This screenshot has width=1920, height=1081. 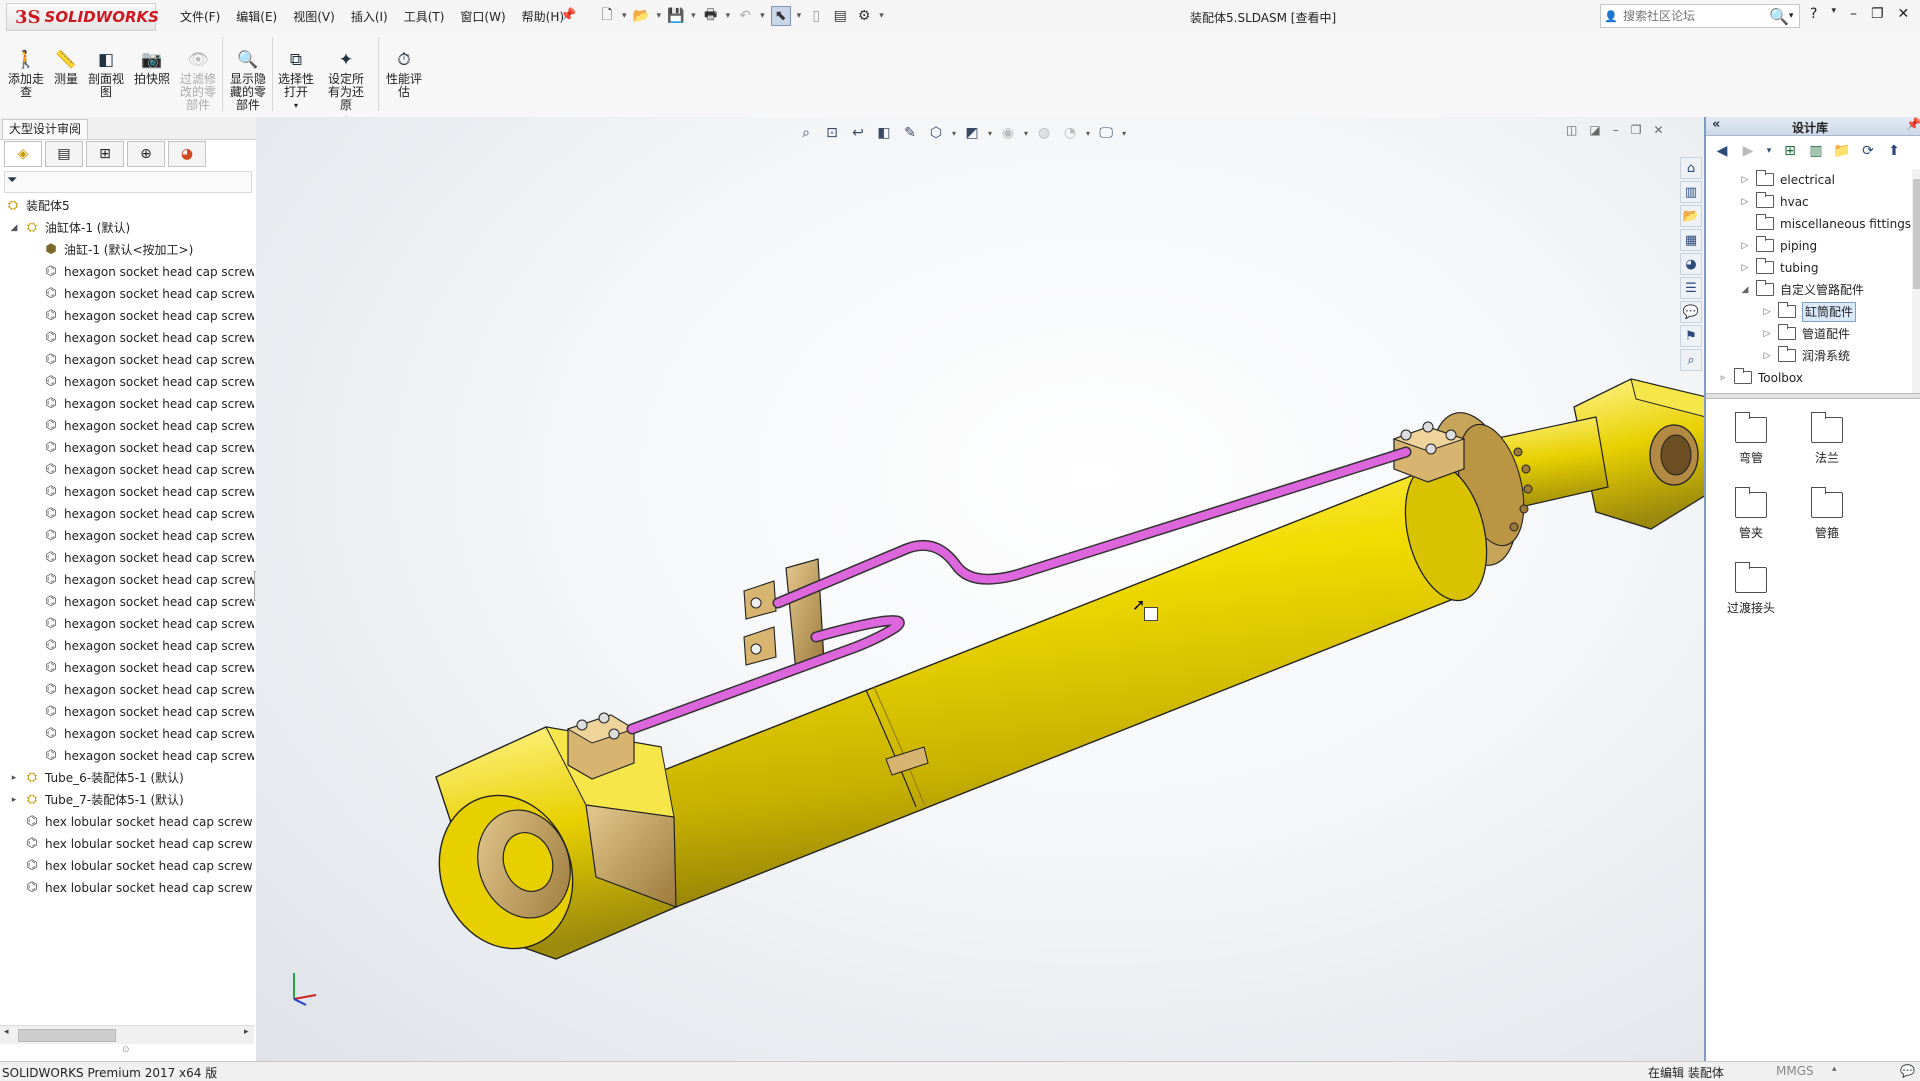 I want to click on library-folder: ▹ Toolbox, so click(x=1809, y=378).